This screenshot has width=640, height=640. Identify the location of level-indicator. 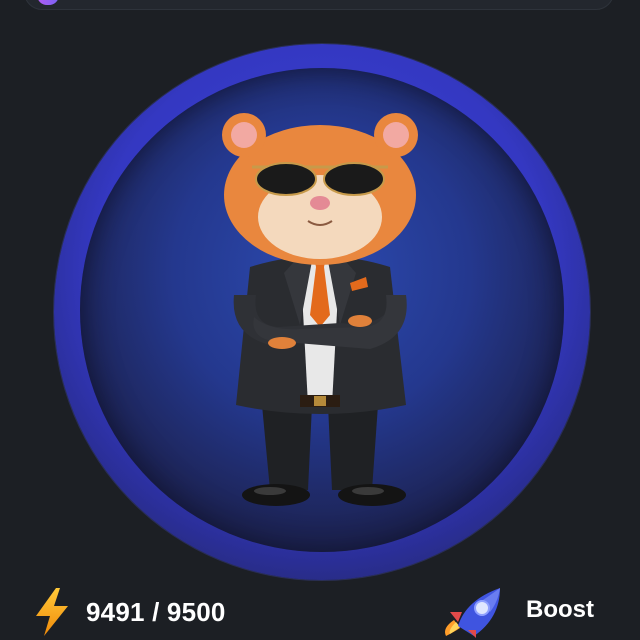
(48, 2).